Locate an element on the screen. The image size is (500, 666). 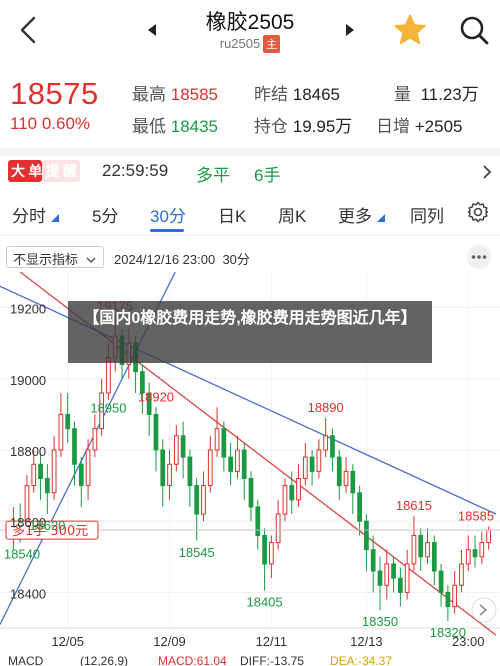
y-tick-label: 18400 is located at coordinates (28, 593).